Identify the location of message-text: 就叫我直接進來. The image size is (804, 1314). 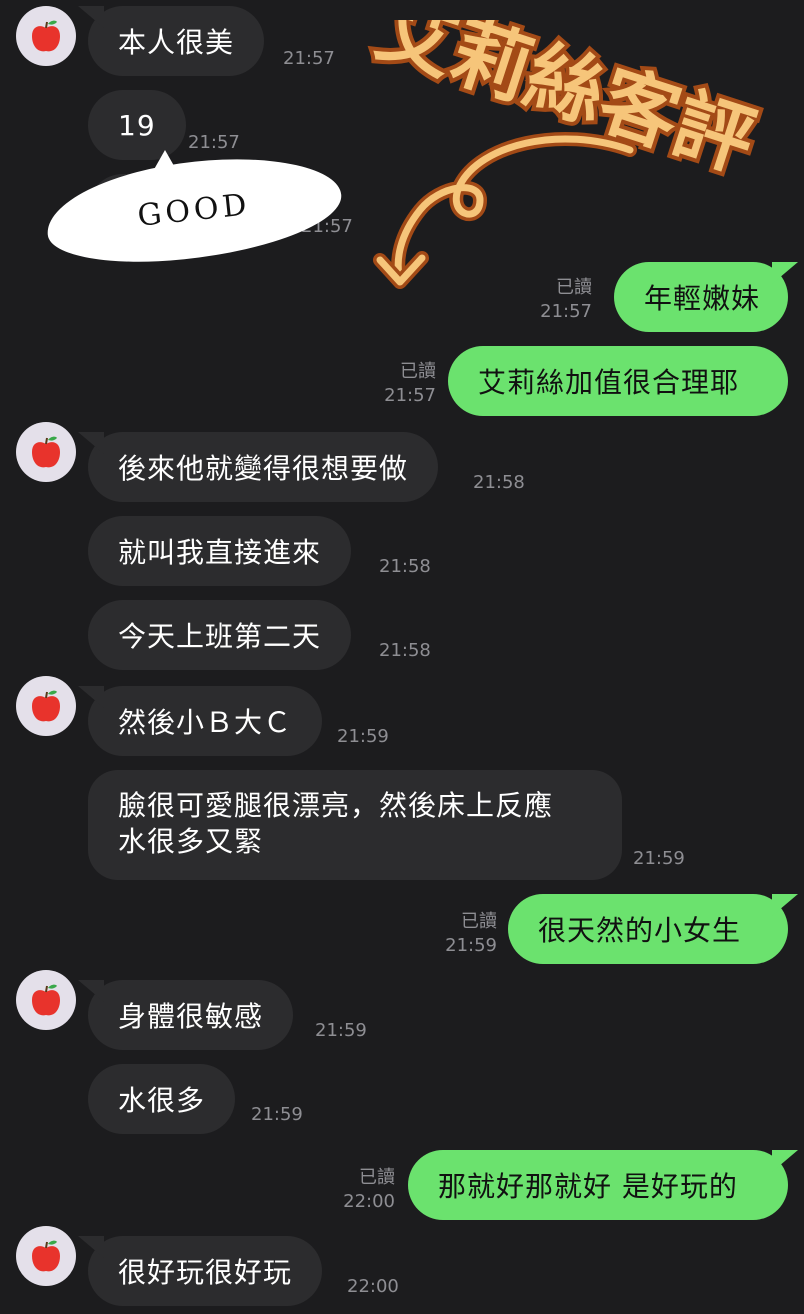
(220, 552).